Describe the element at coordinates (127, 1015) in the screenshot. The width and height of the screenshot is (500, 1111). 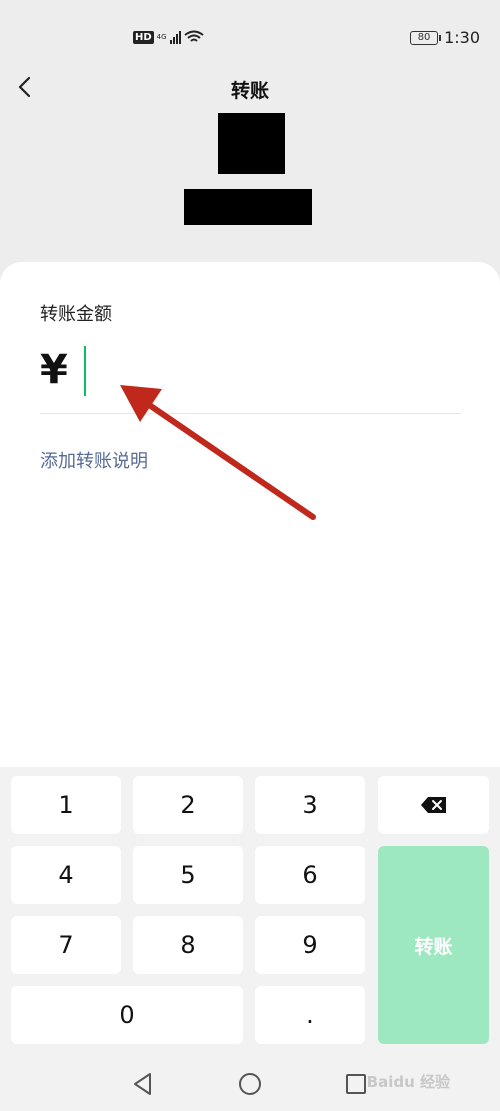
I see `key-0: 0` at that location.